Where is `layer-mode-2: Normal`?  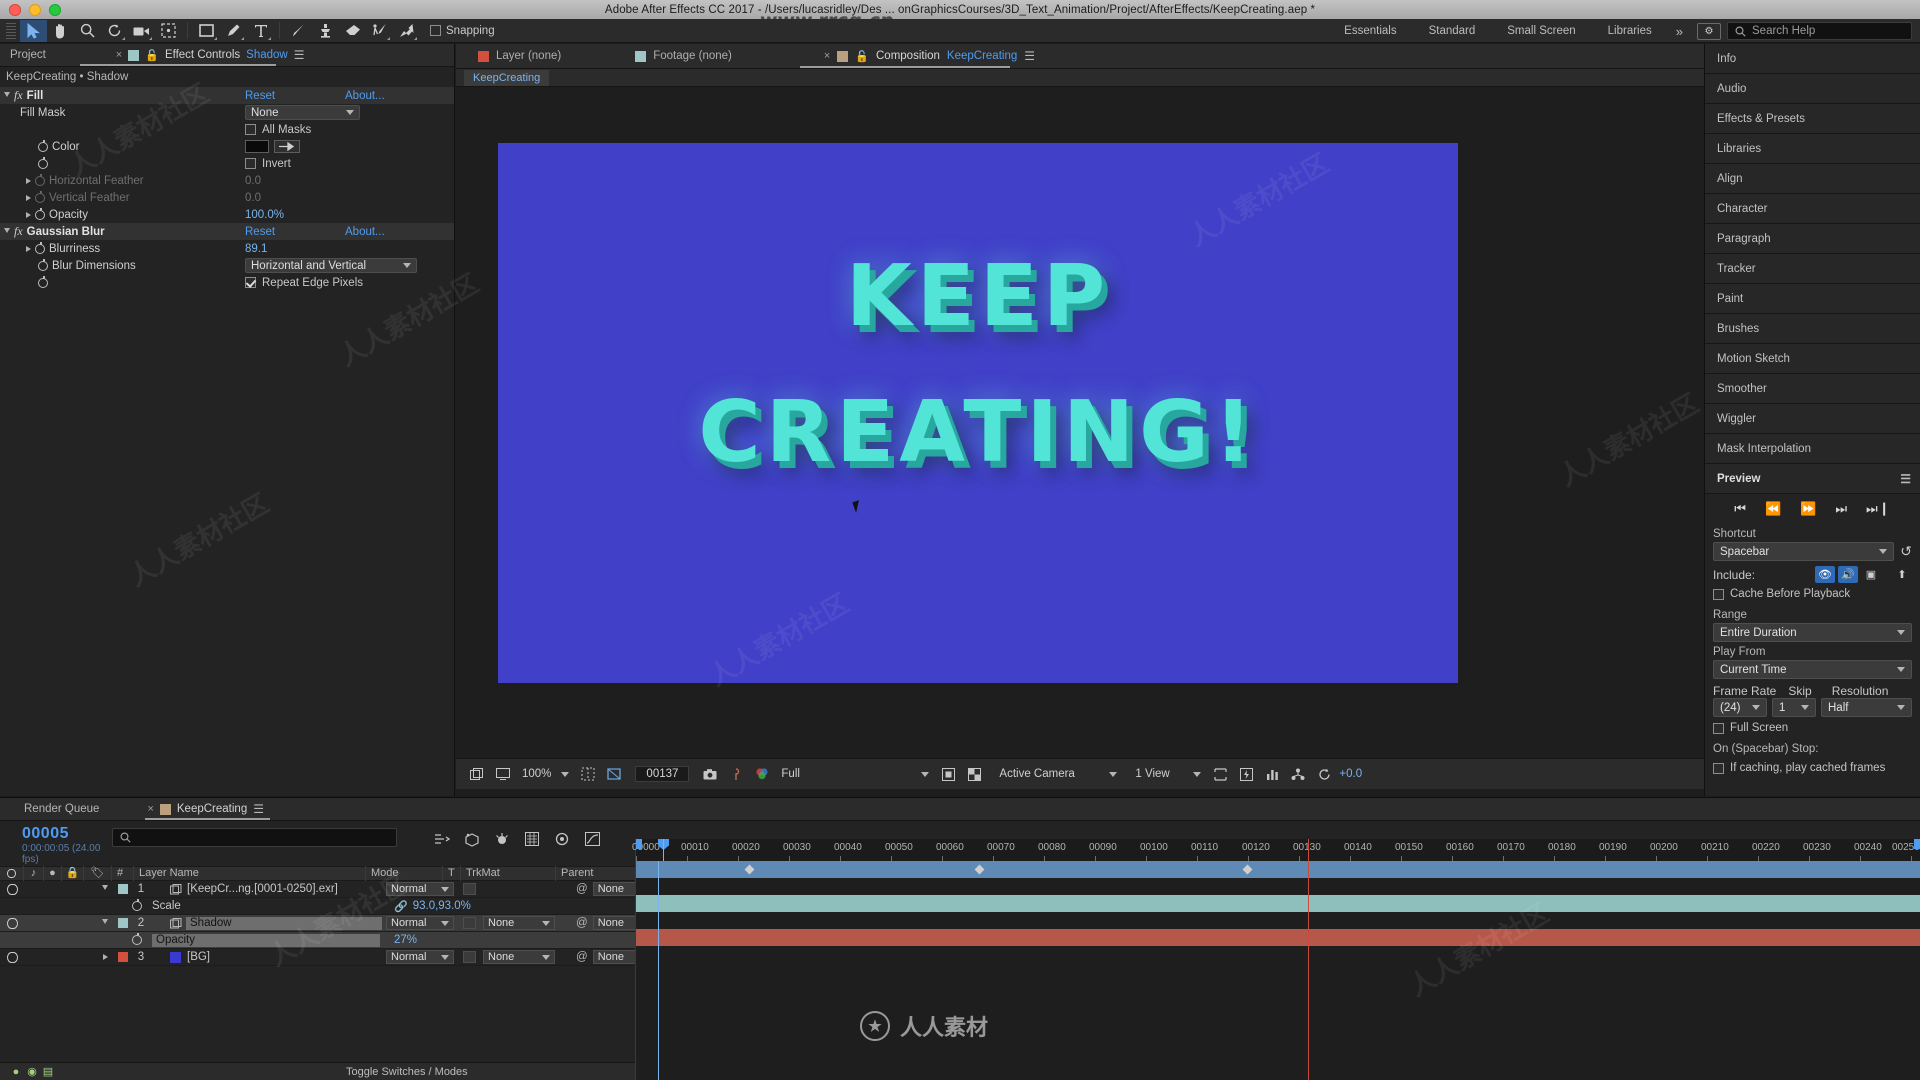
layer-mode-2: Normal is located at coordinates (420, 923).